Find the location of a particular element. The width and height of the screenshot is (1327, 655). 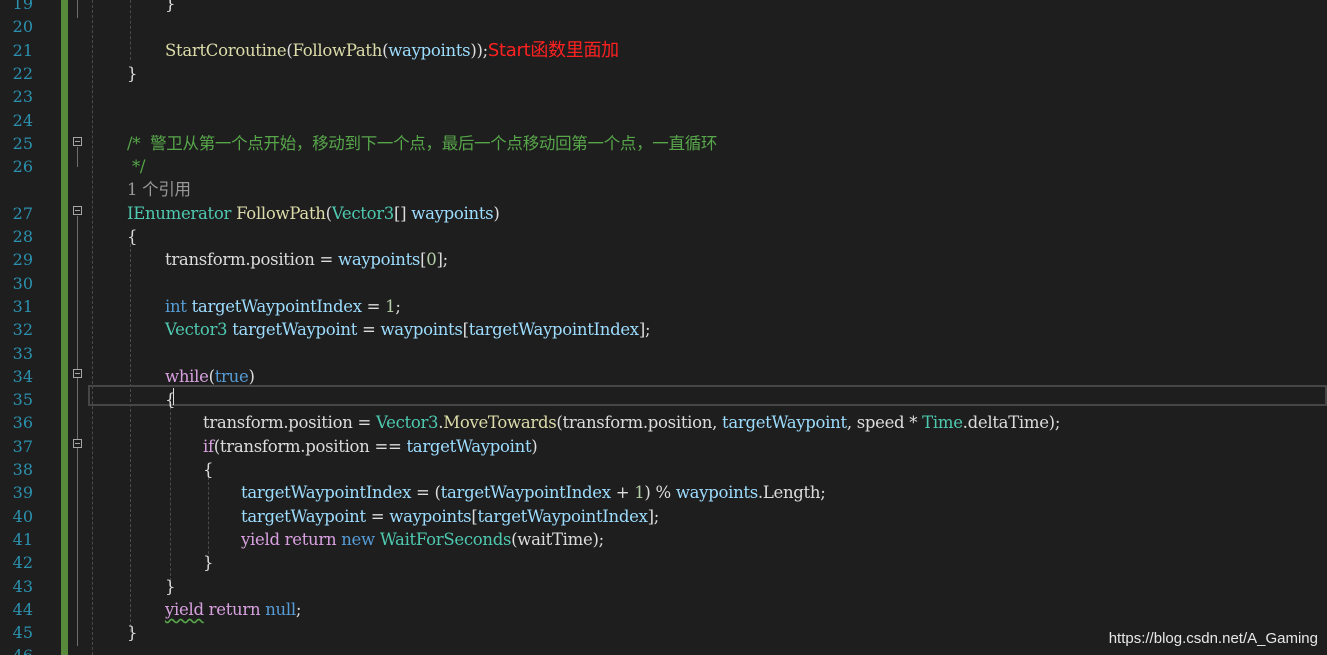

code-token: if is located at coordinates (208, 446).